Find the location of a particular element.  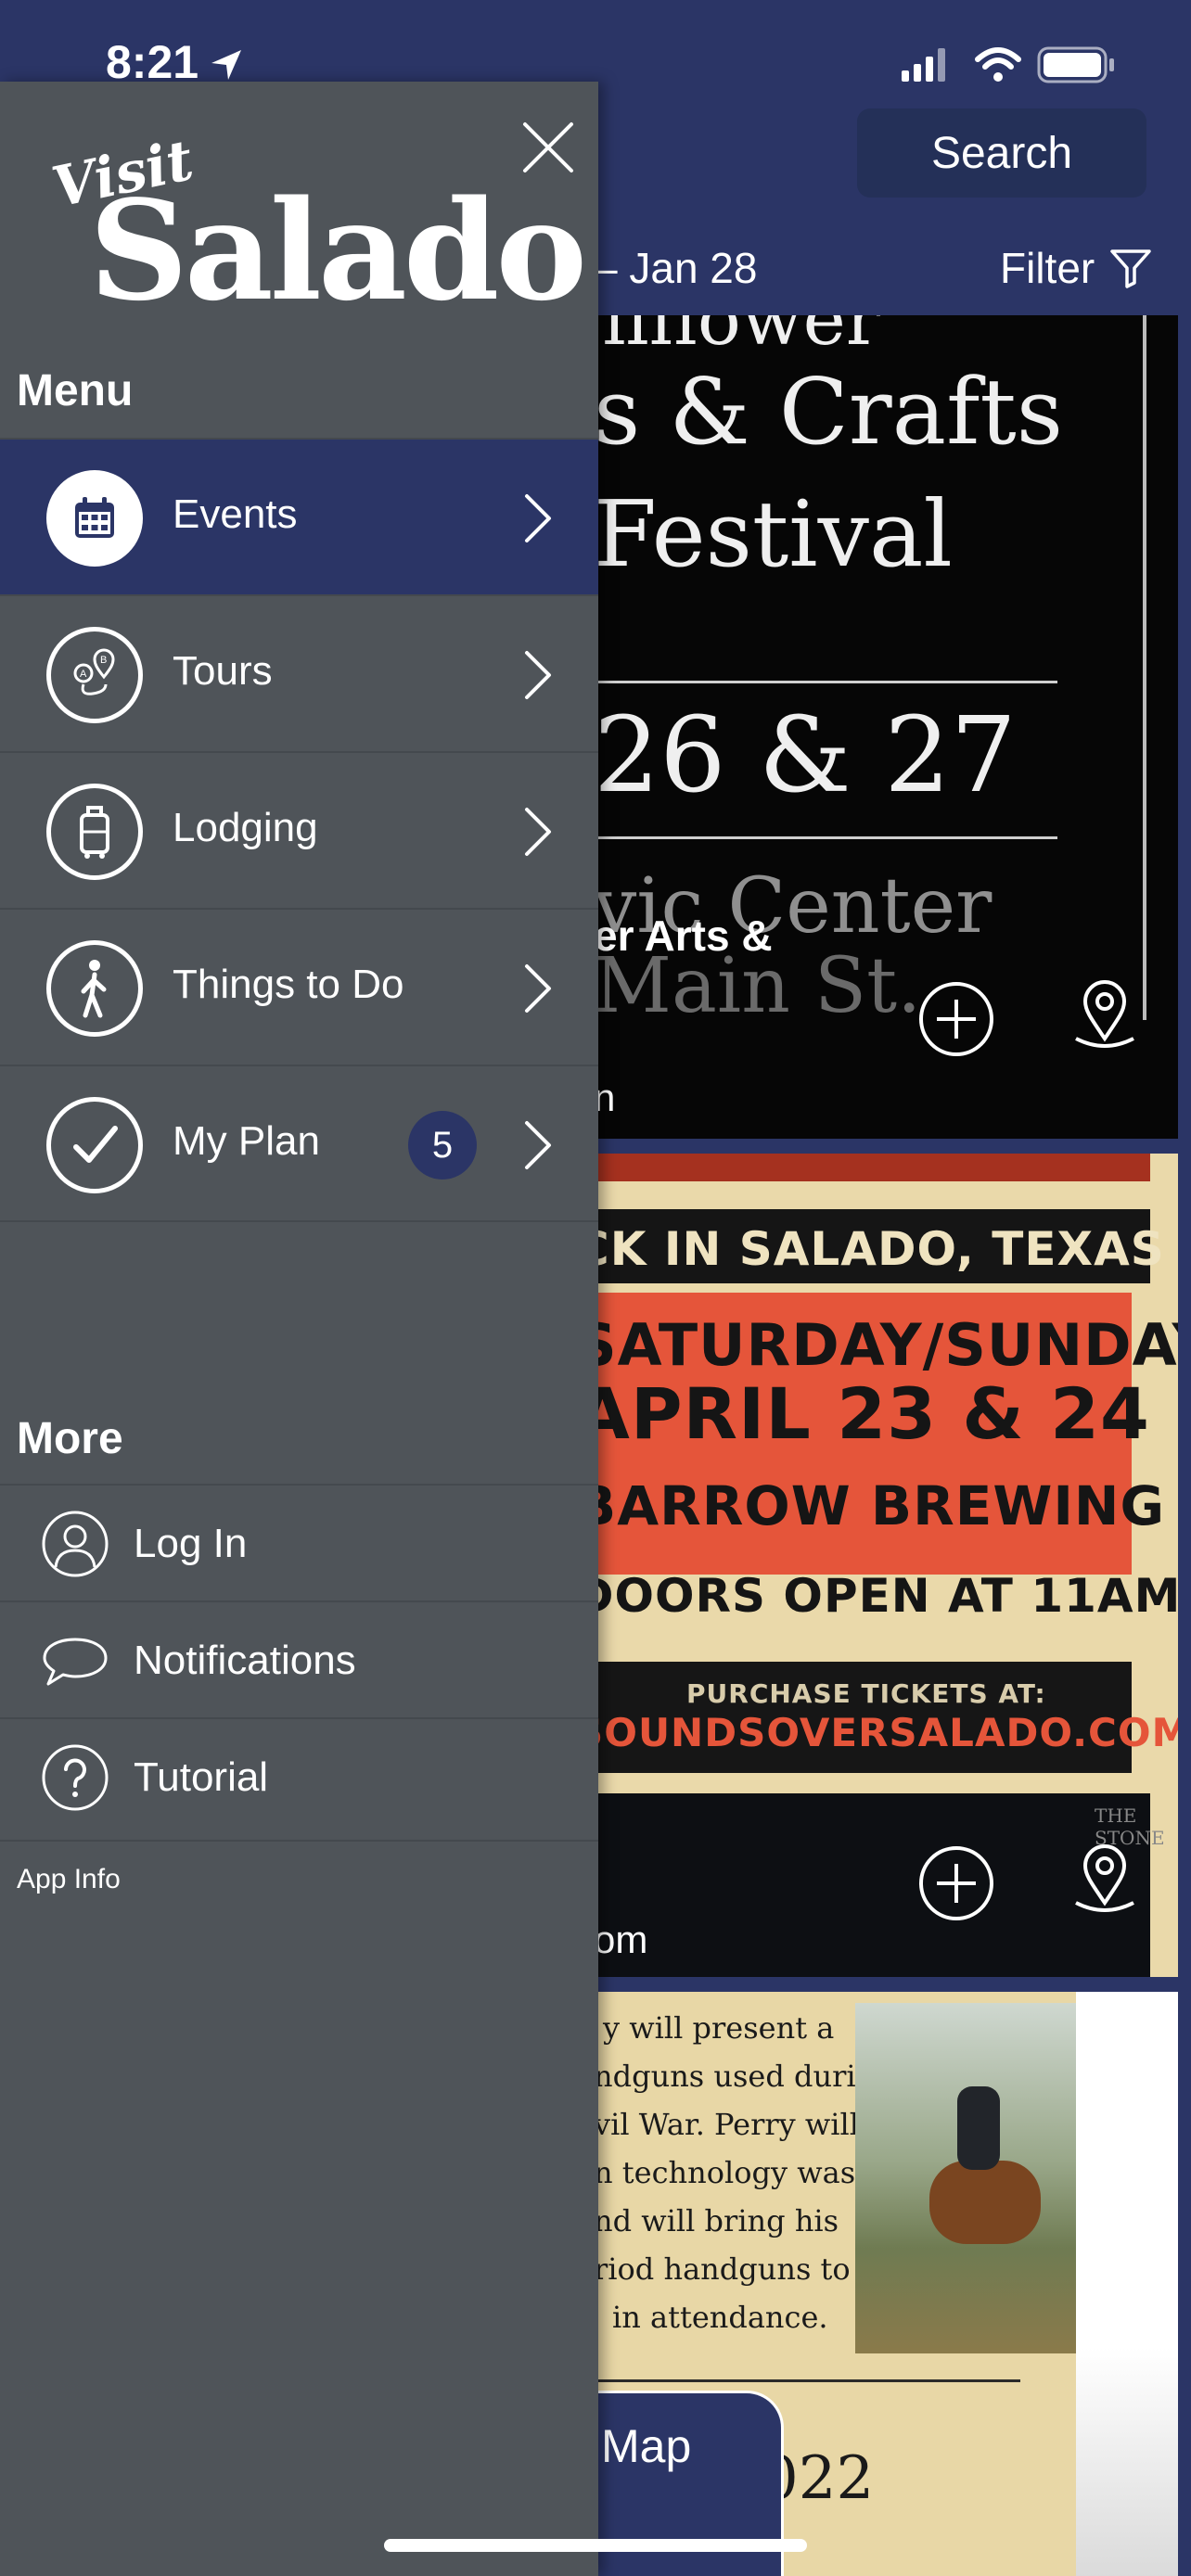

calendar-icon is located at coordinates (95, 518).